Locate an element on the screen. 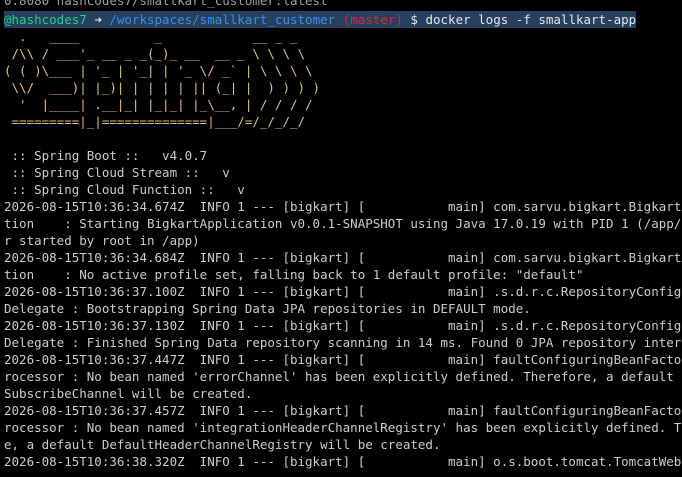 The width and height of the screenshot is (682, 477). log-line: SubscribeChannel will be created. is located at coordinates (128, 393).